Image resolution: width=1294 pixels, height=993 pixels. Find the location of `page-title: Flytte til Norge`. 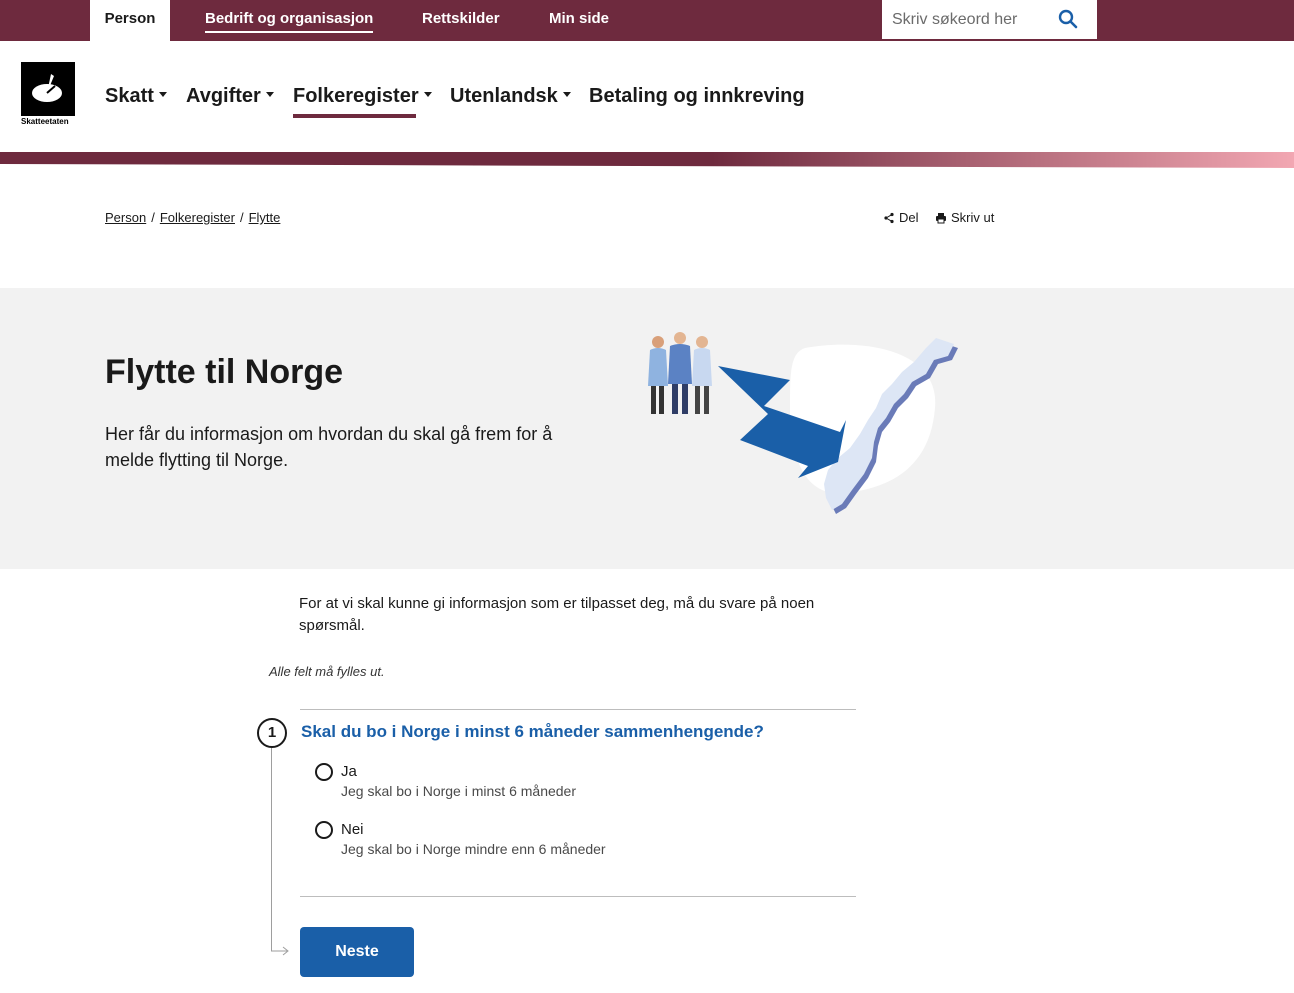

page-title: Flytte til Norge is located at coordinates (224, 372).